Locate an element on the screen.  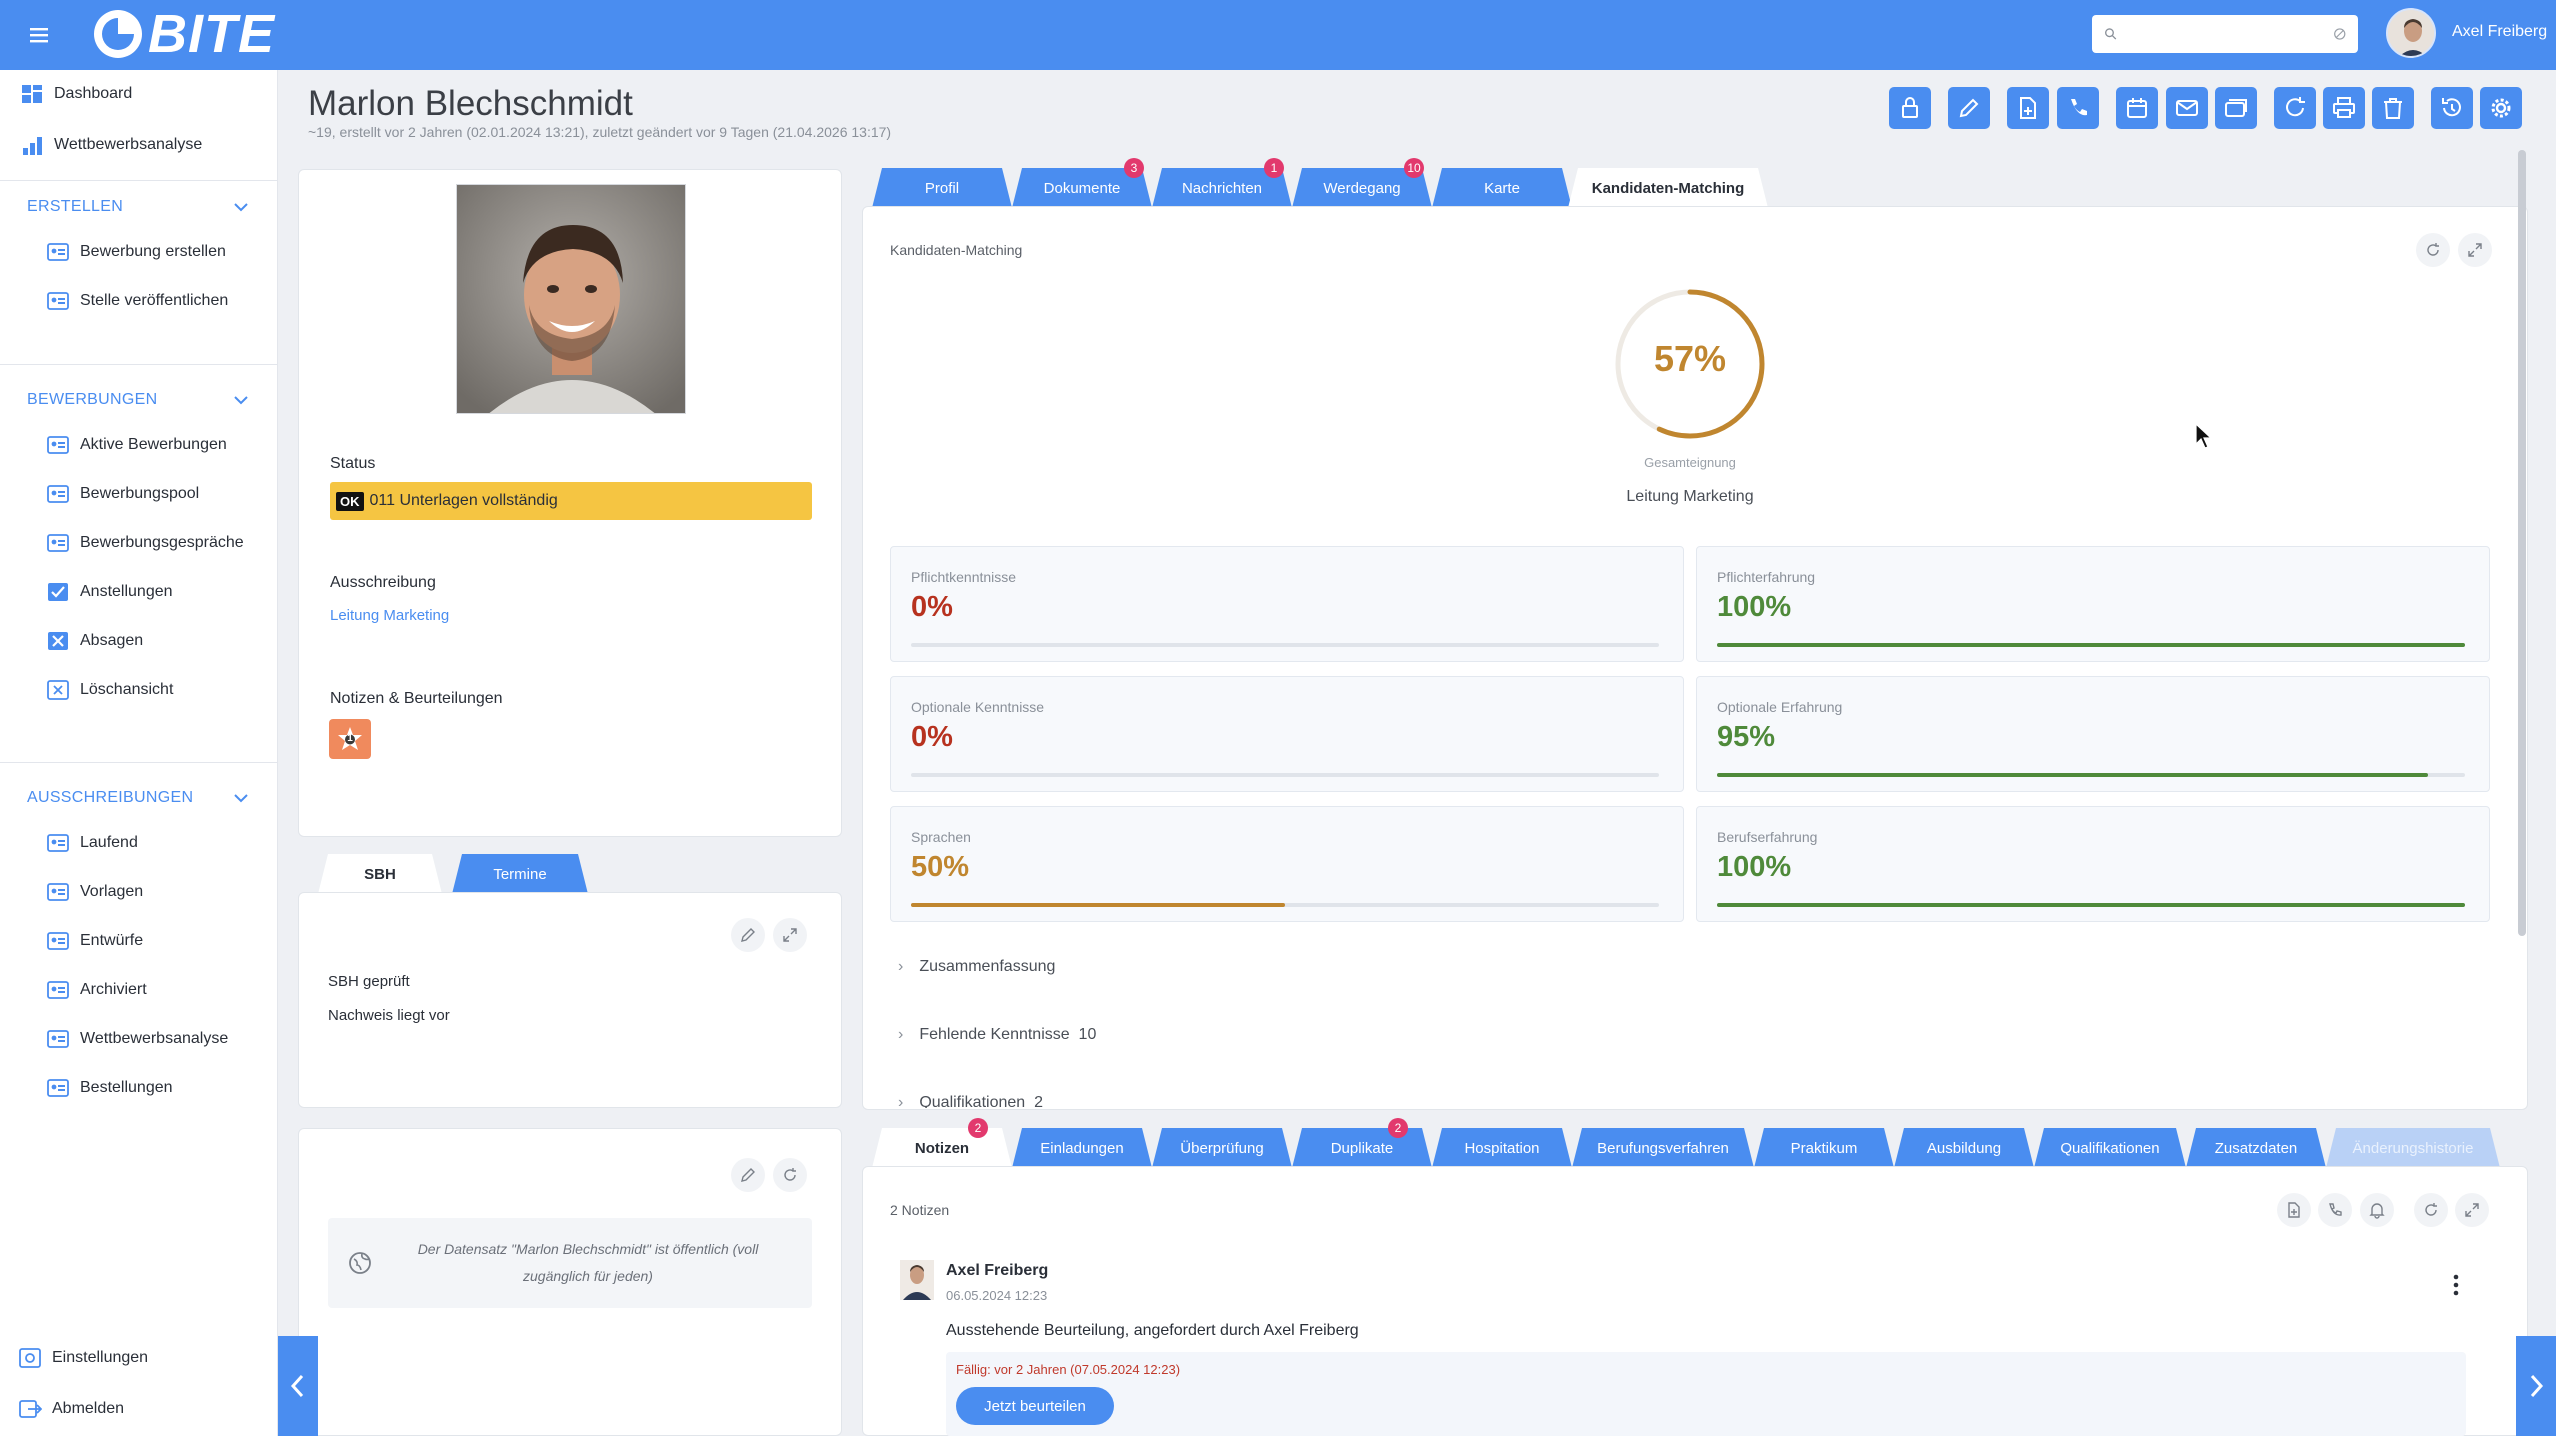
ausschreibung-link: Leitung Marketing is located at coordinates (389, 615).